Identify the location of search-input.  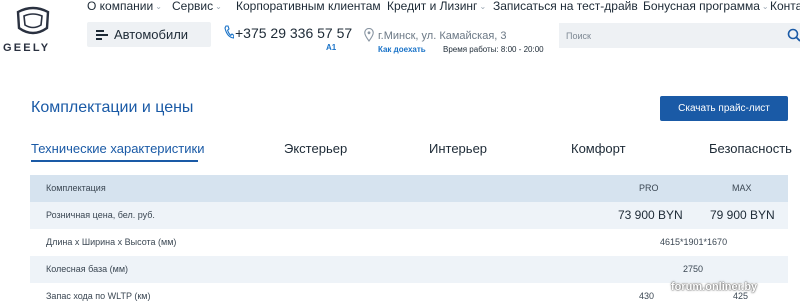
(679, 35).